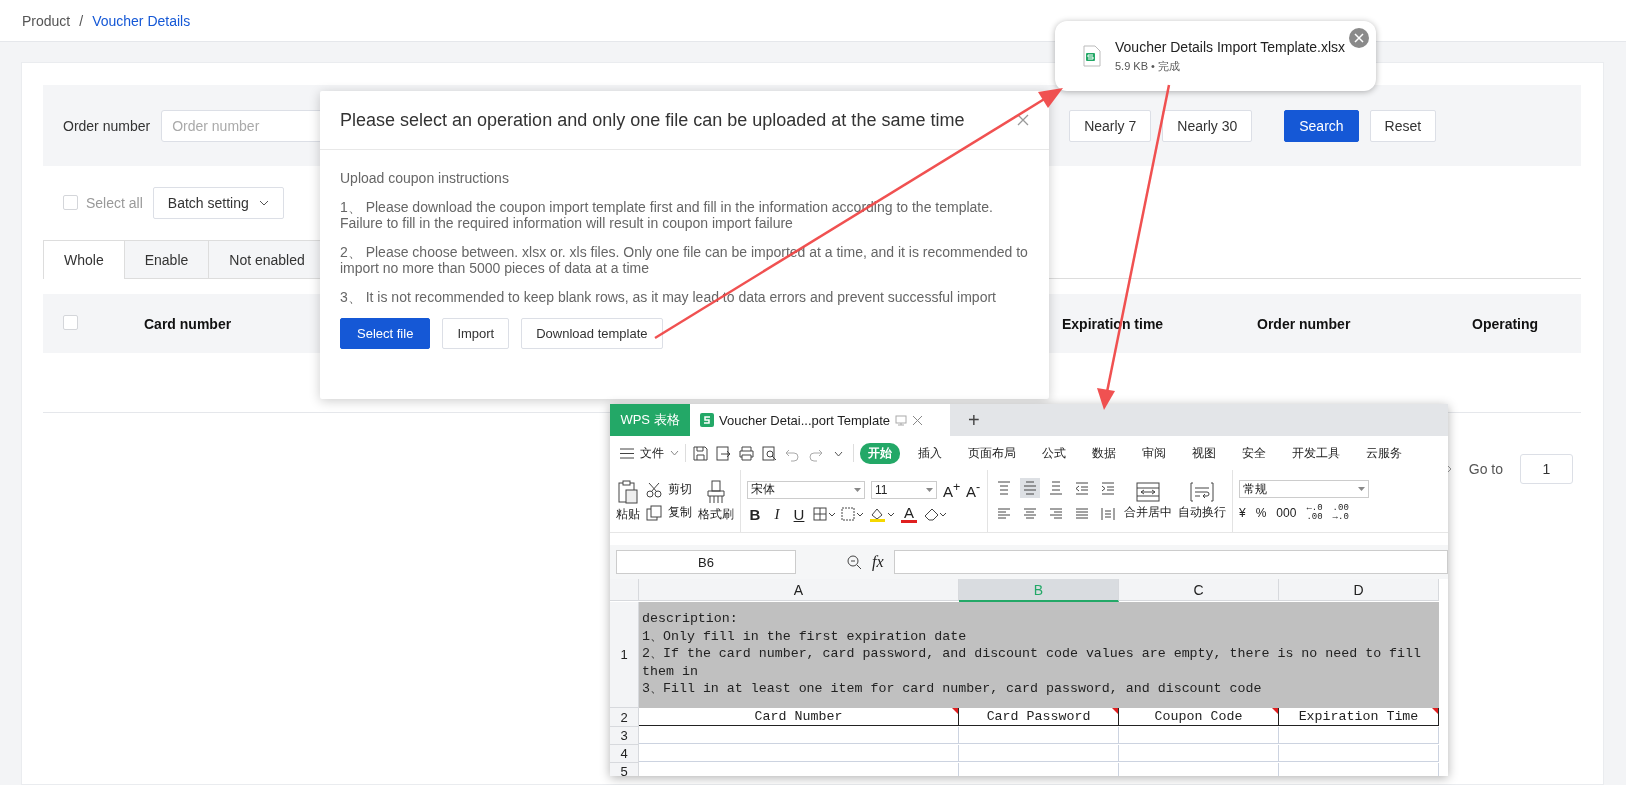  What do you see at coordinates (1286, 513) in the screenshot?
I see `number-format-button: 000` at bounding box center [1286, 513].